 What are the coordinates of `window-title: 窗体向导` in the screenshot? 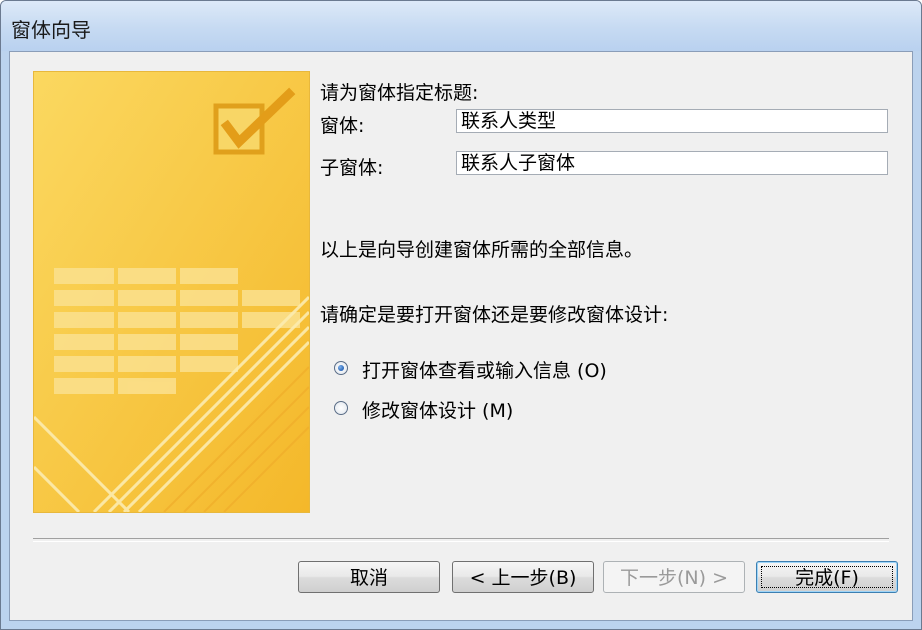 It's located at (51, 30).